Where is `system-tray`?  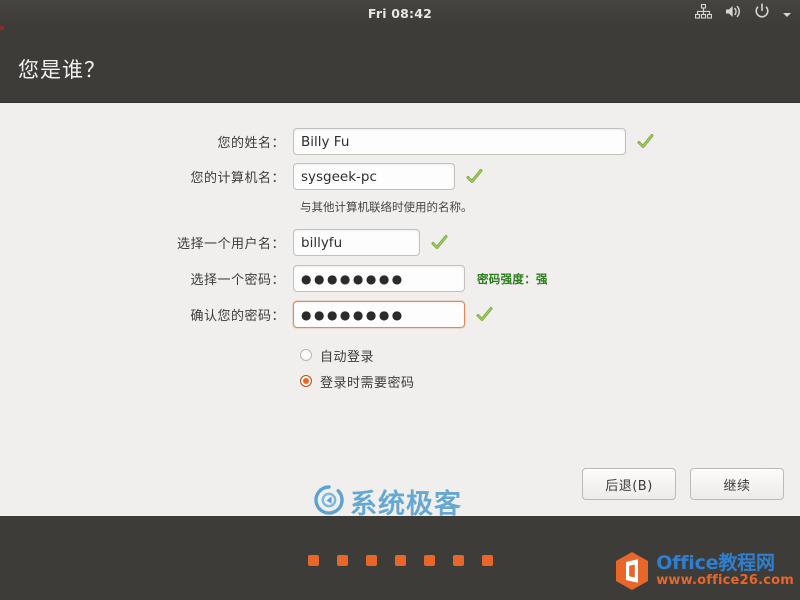
system-tray is located at coordinates (743, 13).